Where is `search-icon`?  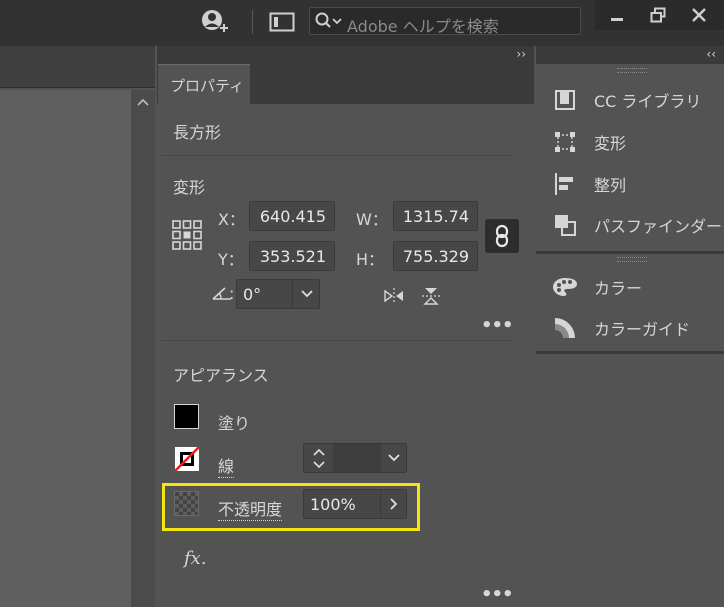 search-icon is located at coordinates (329, 21).